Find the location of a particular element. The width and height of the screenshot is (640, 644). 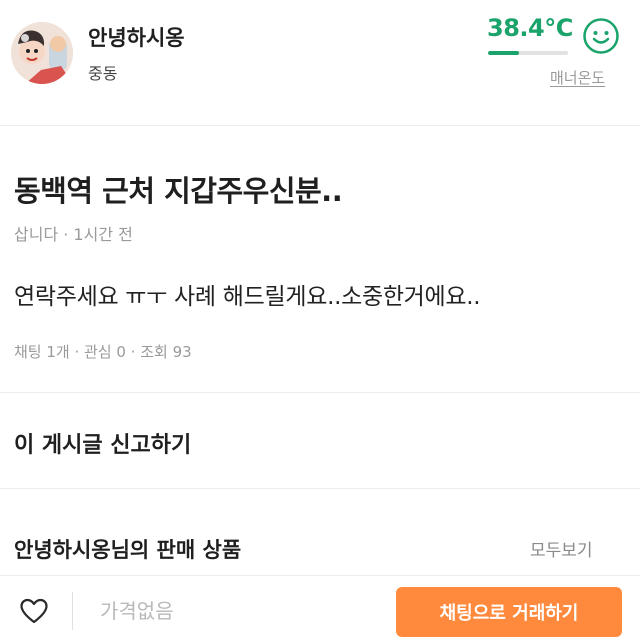

seller-location: 중동 is located at coordinates (103, 73).